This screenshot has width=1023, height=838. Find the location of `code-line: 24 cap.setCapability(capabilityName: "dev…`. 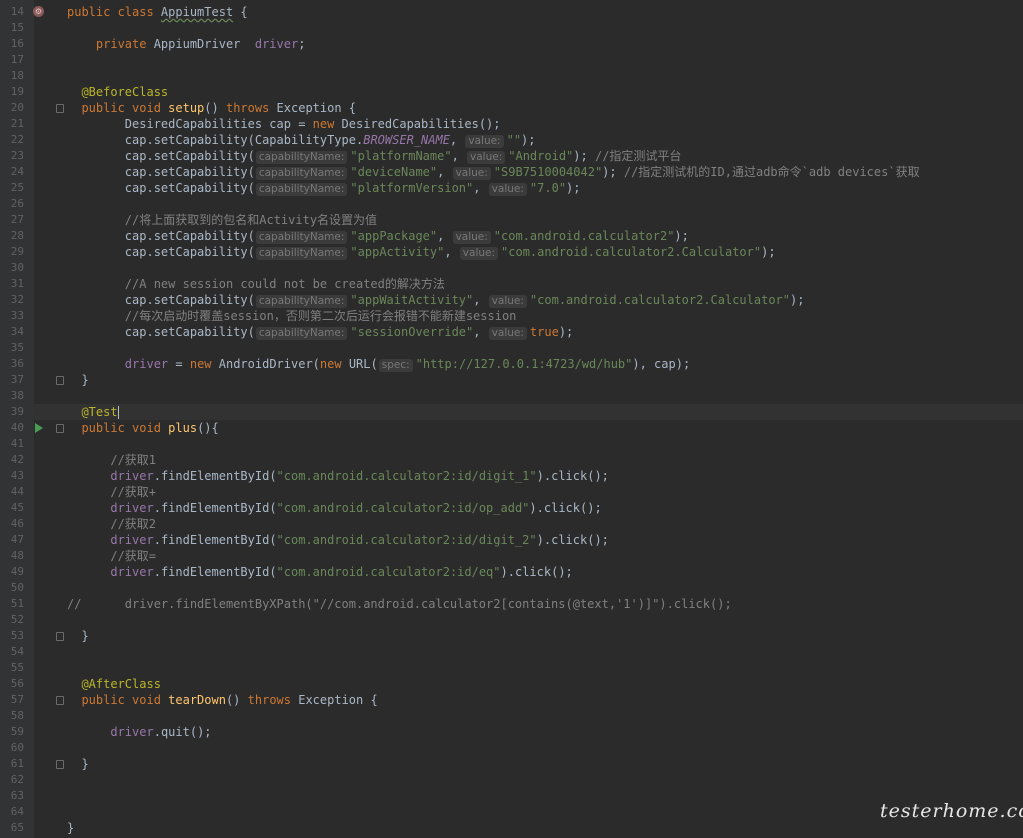

code-line: 24 cap.setCapability(capabilityName: "dev… is located at coordinates (511, 172).